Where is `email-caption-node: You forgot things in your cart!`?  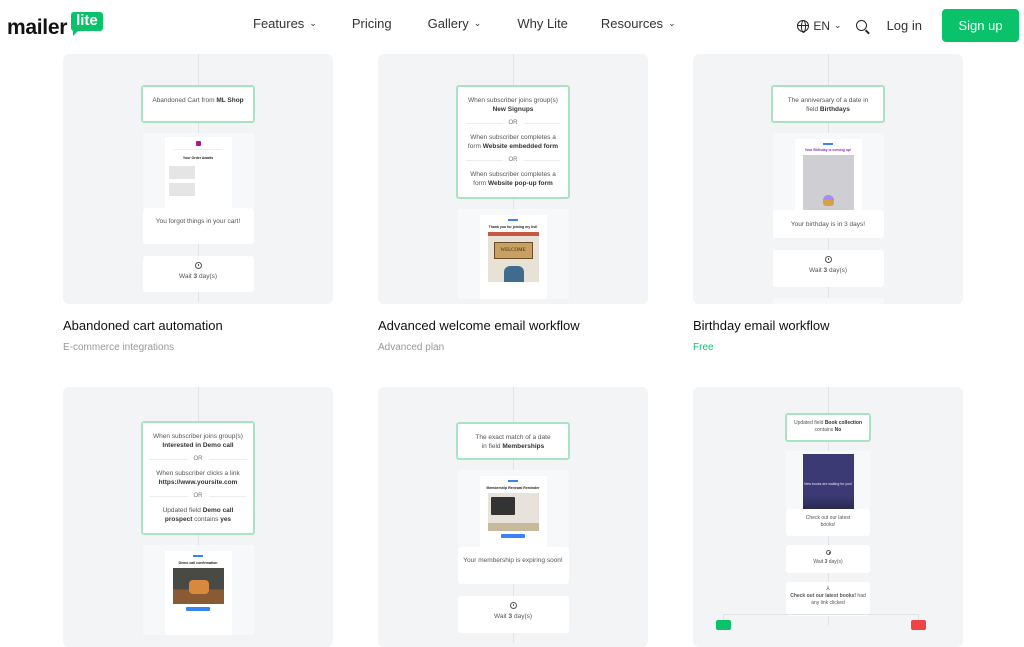 email-caption-node: You forgot things in your cart! is located at coordinates (198, 226).